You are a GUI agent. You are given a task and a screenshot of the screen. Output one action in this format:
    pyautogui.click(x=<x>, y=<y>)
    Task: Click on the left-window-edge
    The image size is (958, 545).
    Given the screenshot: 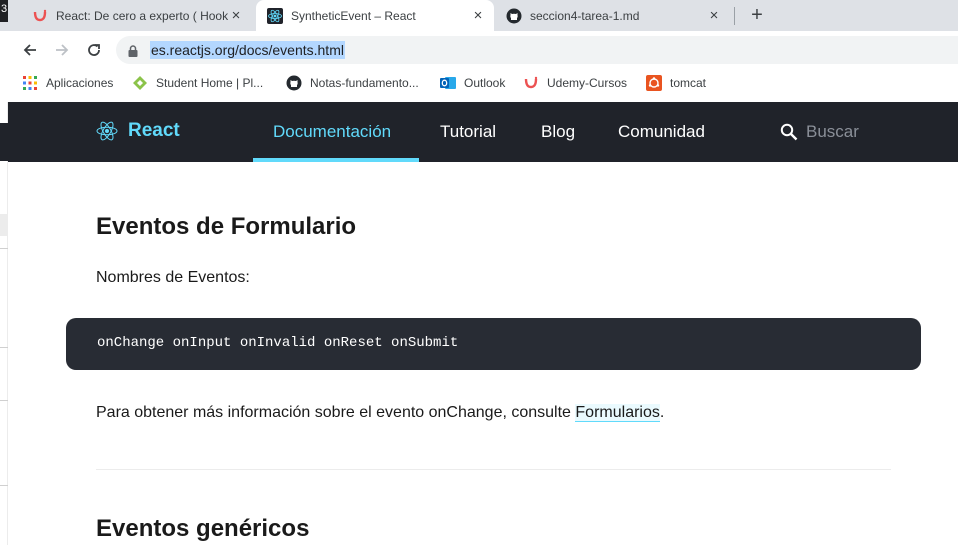 What is the action you would take?
    pyautogui.click(x=4, y=323)
    